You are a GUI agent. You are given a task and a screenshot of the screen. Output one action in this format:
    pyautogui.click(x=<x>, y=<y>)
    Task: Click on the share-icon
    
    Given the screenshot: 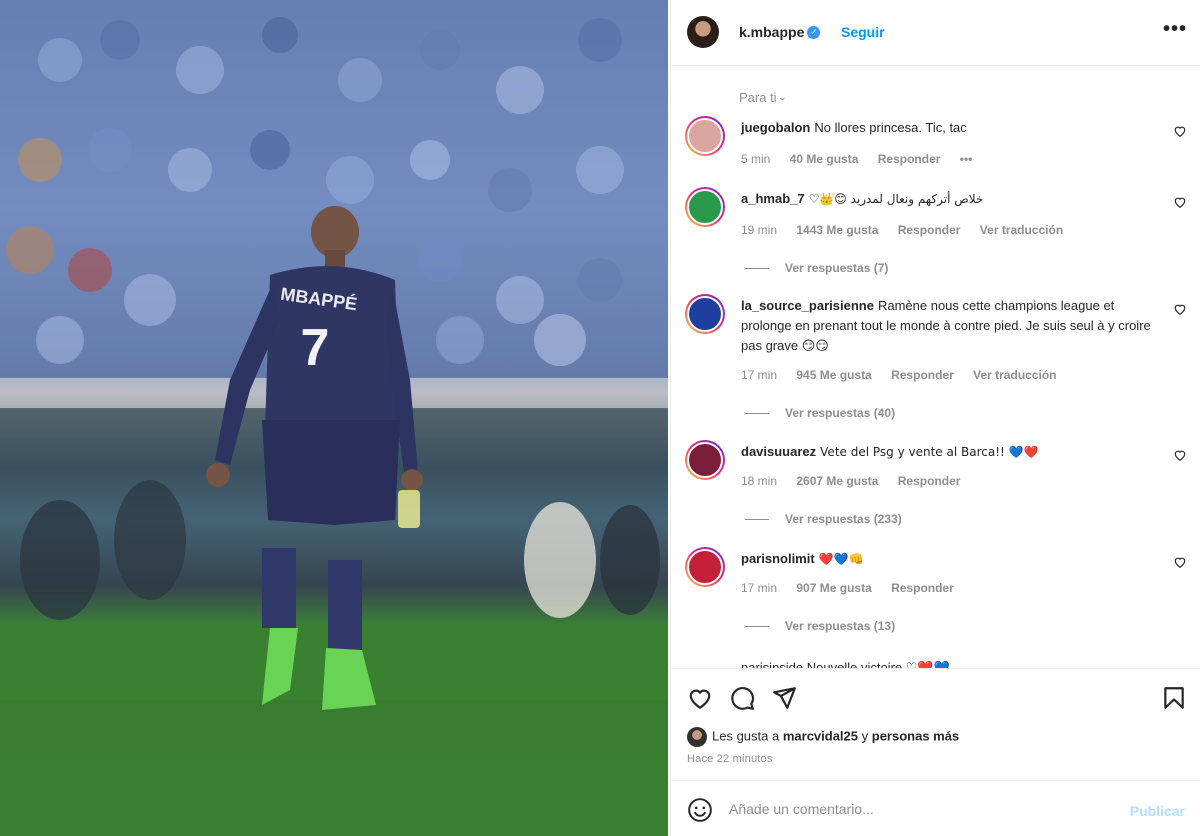 What is the action you would take?
    pyautogui.click(x=784, y=698)
    